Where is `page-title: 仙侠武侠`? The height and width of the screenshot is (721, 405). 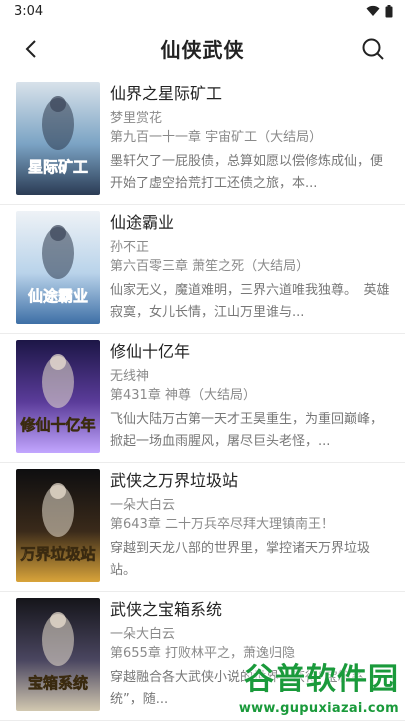 page-title: 仙侠武侠 is located at coordinates (202, 49).